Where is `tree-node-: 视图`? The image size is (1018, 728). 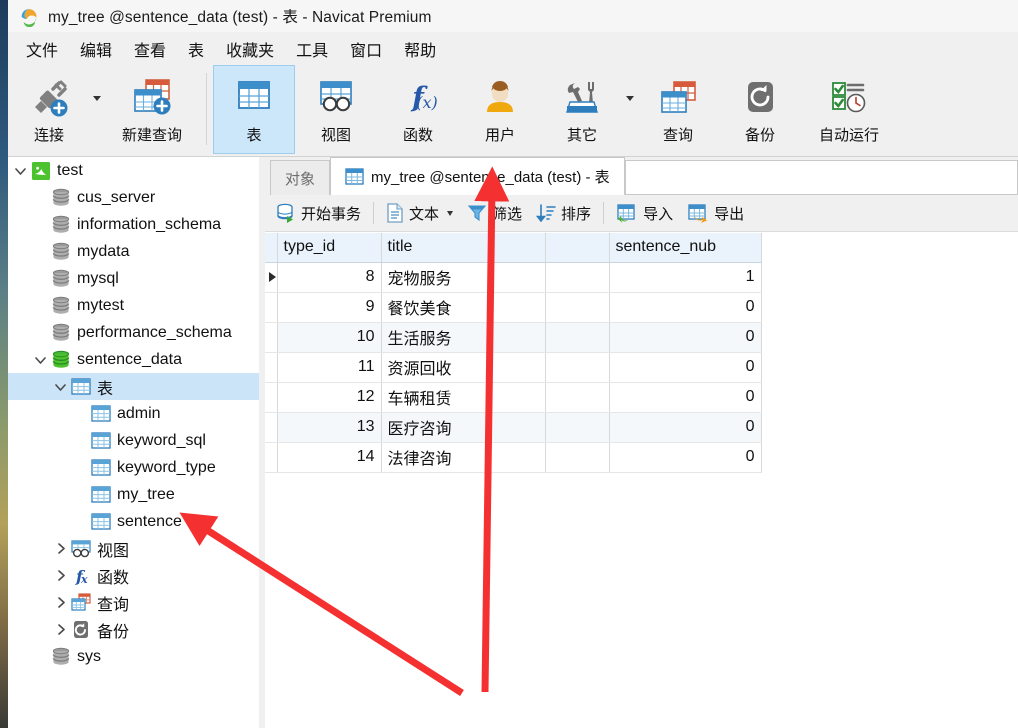
tree-node-: 视图 is located at coordinates (133, 548).